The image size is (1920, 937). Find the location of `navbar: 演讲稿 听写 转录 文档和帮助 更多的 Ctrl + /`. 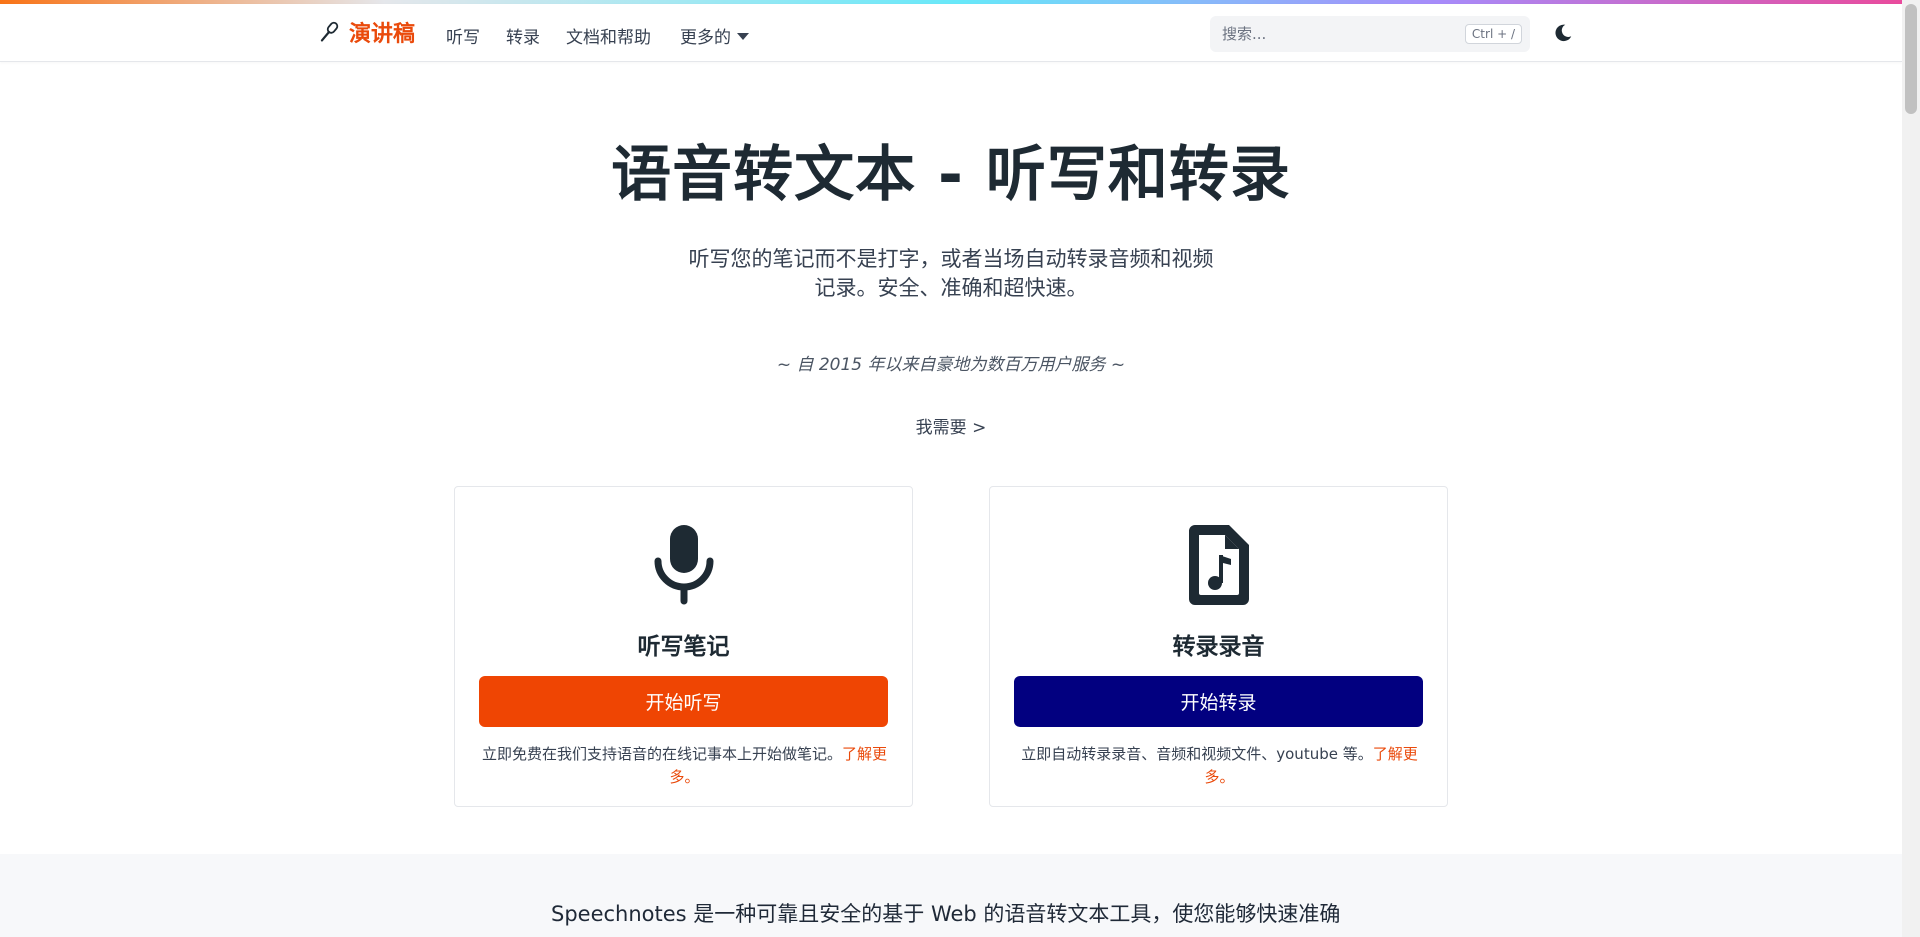

navbar: 演讲稿 听写 转录 文档和帮助 更多的 Ctrl + / is located at coordinates (951, 33).